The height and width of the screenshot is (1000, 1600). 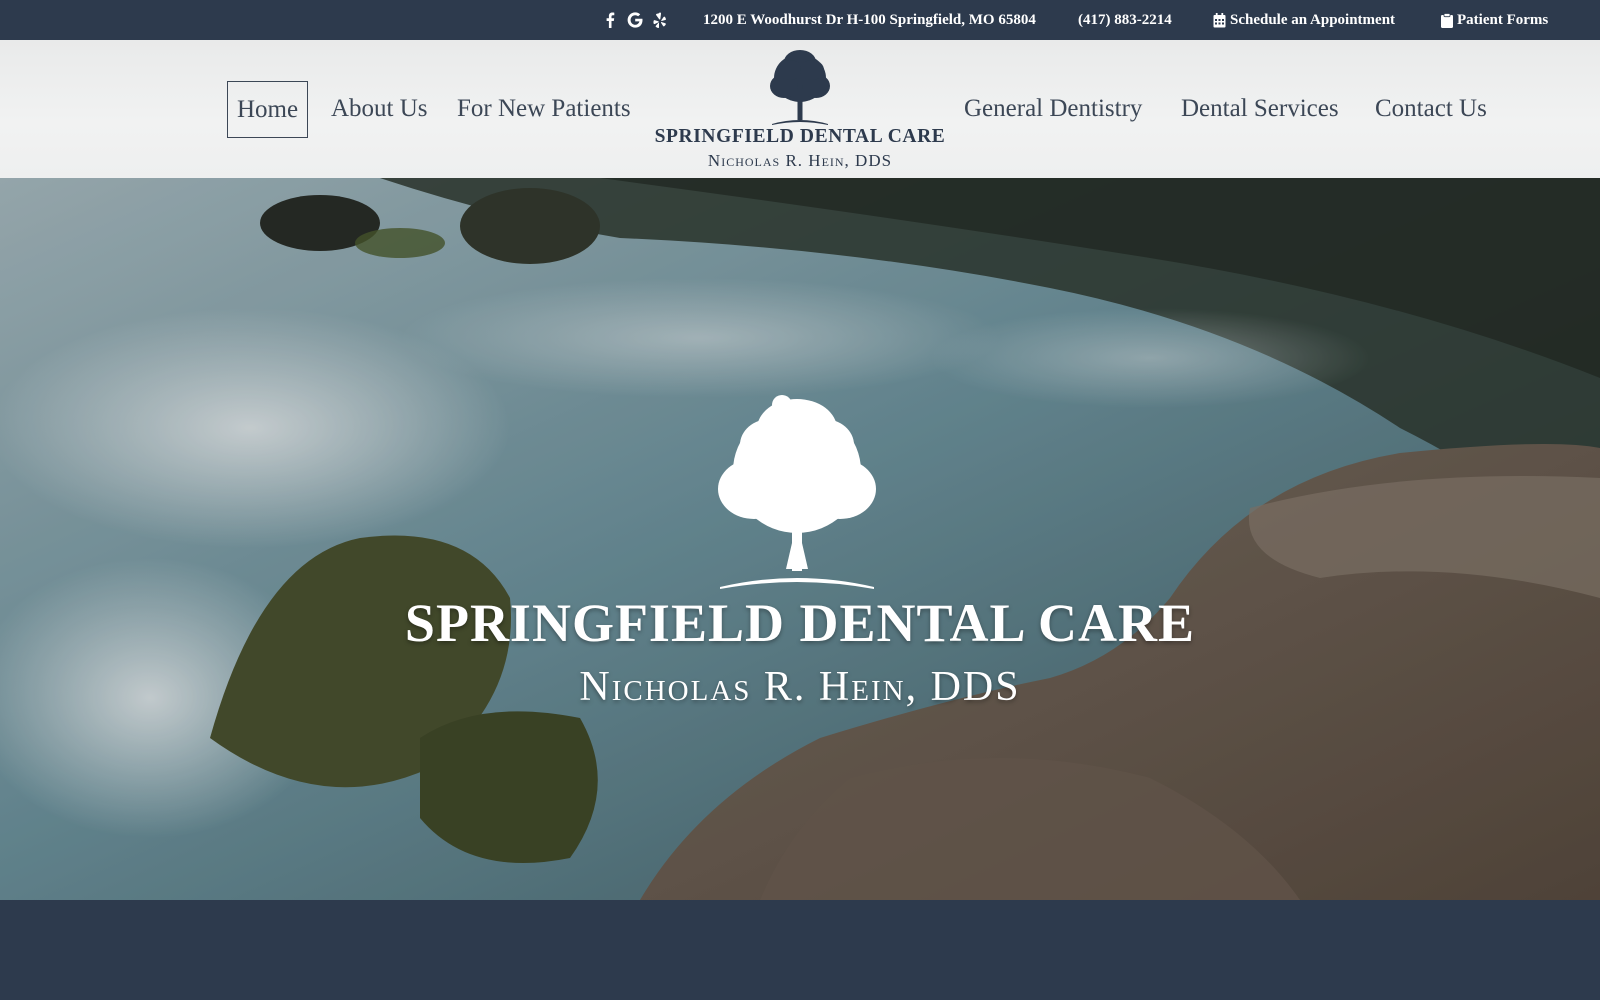 I want to click on nav-general-dentistry: General Dentistry, so click(x=1053, y=109).